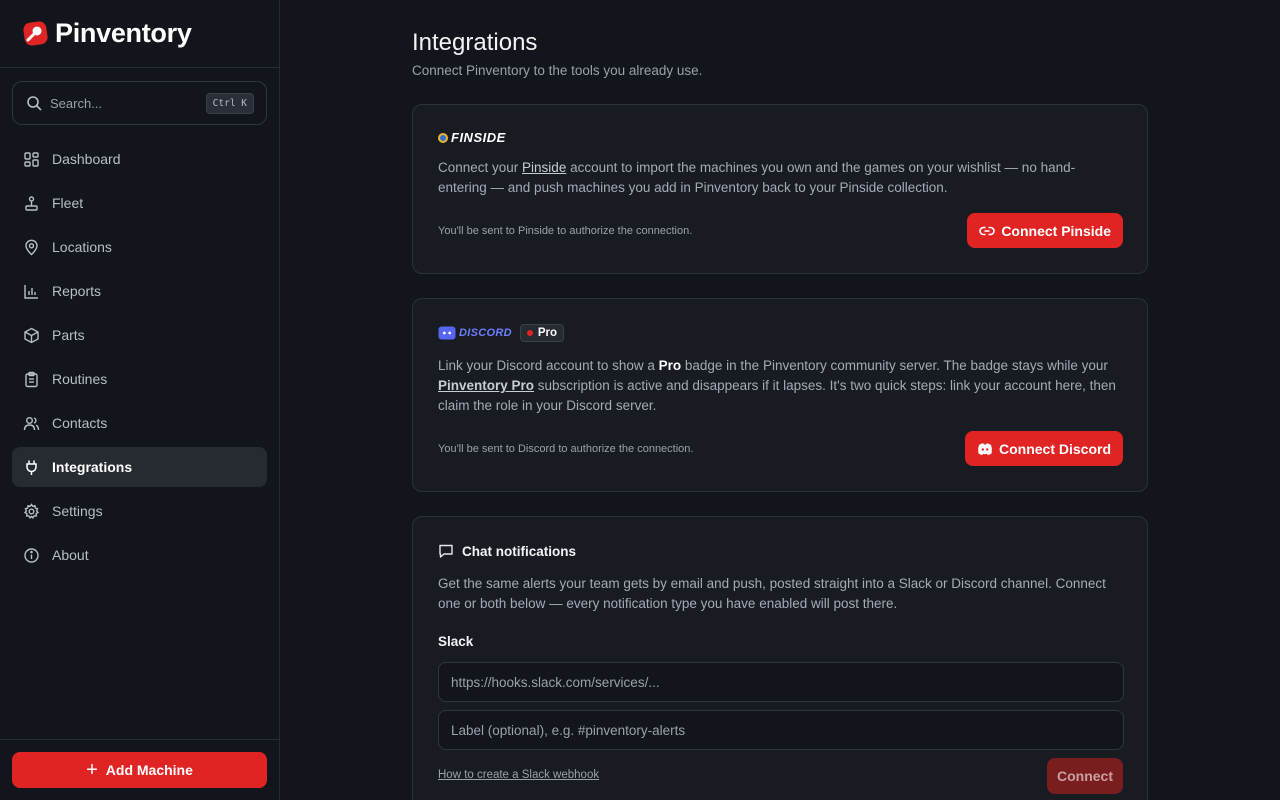 The image size is (1280, 800). Describe the element at coordinates (1056, 230) in the screenshot. I see `connect-pinside-label: Connect Pinside` at that location.